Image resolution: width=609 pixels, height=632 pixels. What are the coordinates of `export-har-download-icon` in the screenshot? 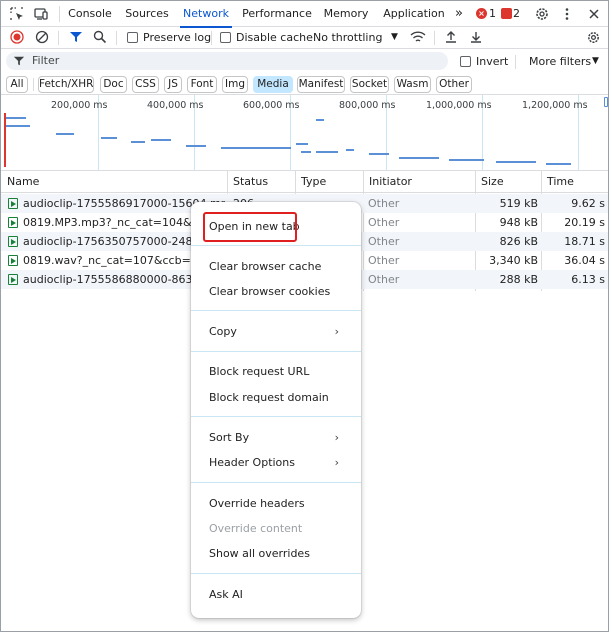 It's located at (476, 37).